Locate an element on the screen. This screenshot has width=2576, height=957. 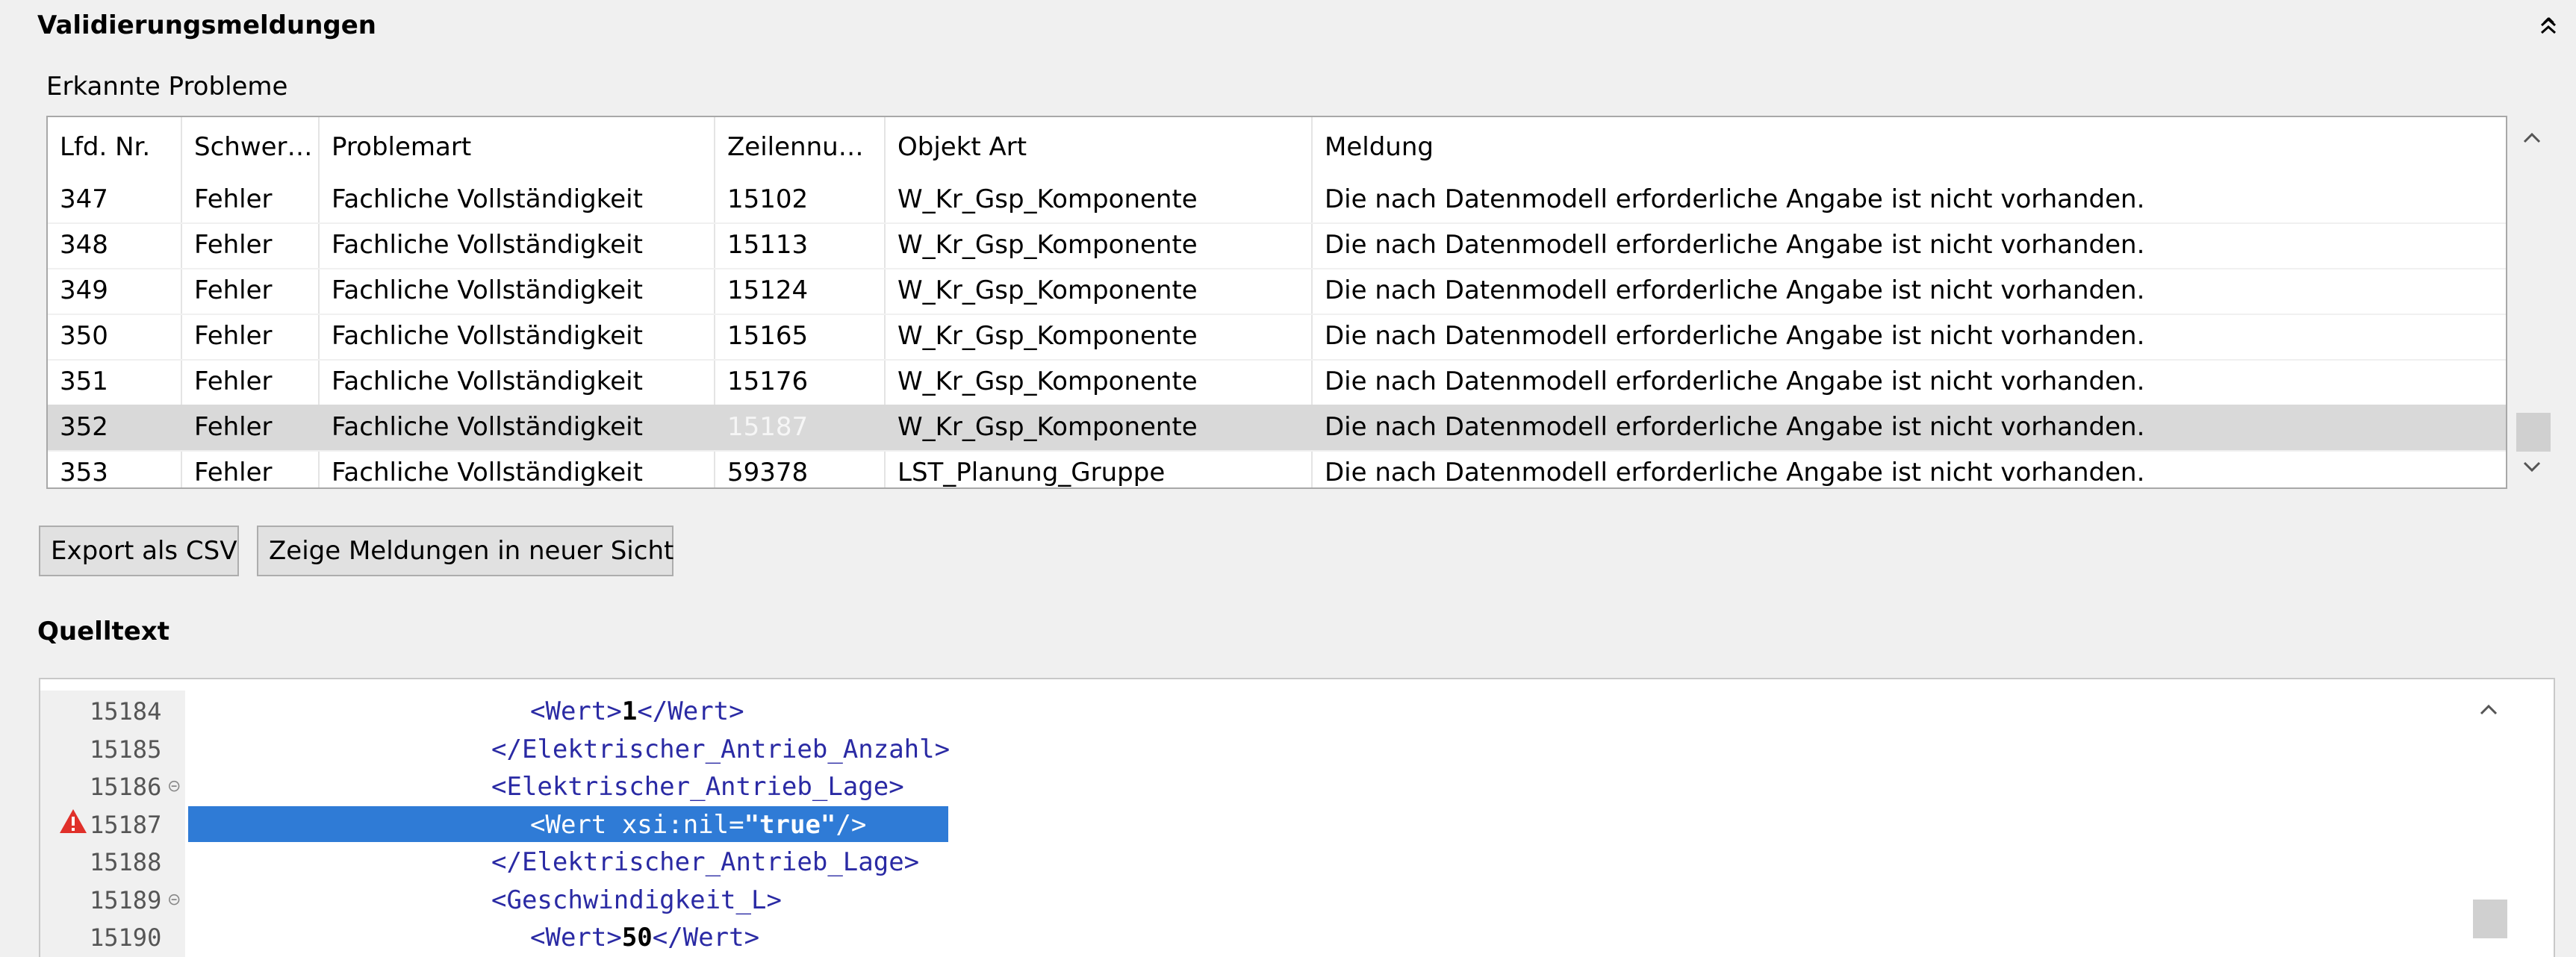
double-chevron-up-icon is located at coordinates (2548, 25).